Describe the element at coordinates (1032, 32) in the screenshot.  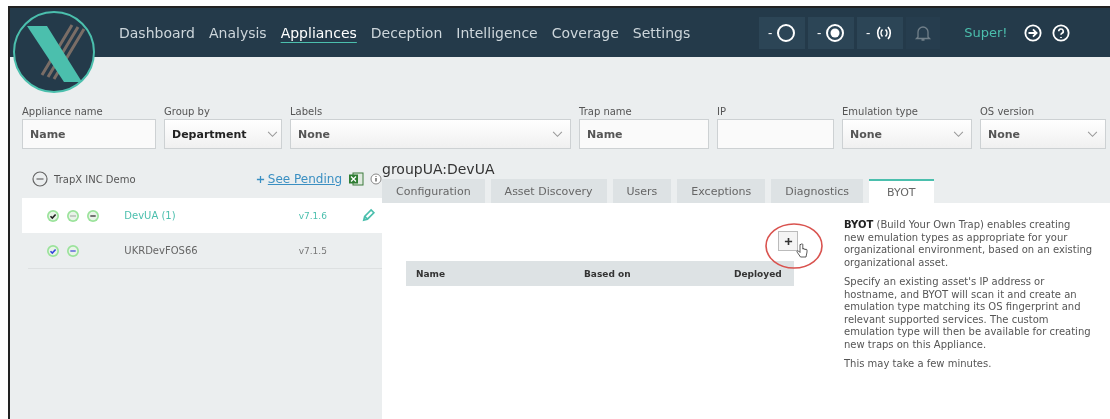
I see `logout-icon` at that location.